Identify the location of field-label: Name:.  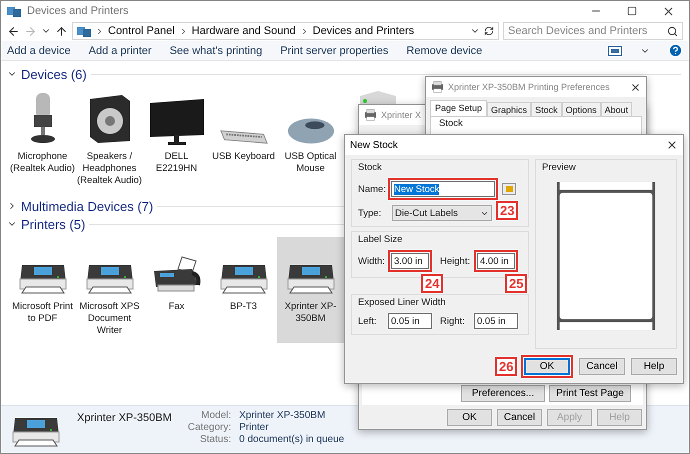
(371, 189).